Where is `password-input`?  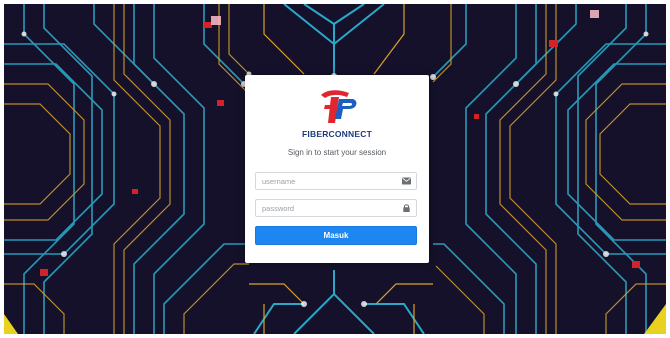
password-input is located at coordinates (326, 208).